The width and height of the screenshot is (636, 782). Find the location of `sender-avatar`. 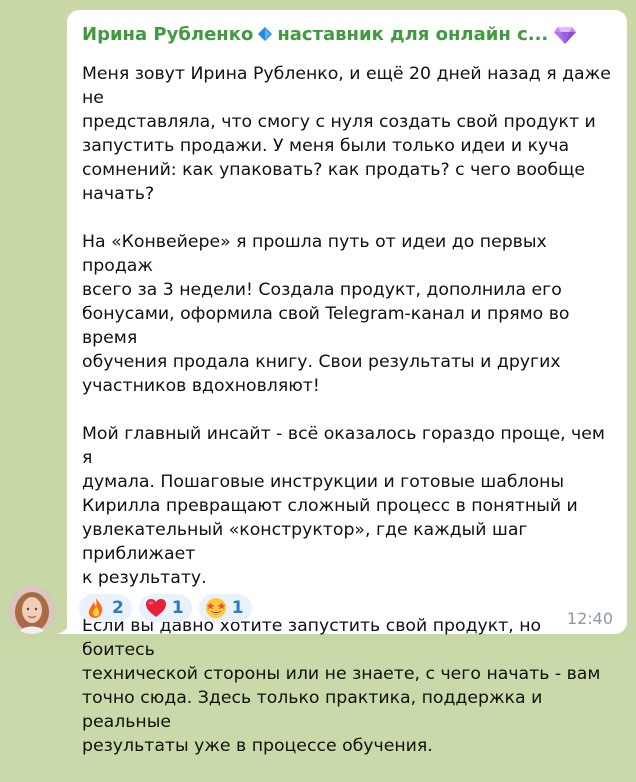

sender-avatar is located at coordinates (32, 610).